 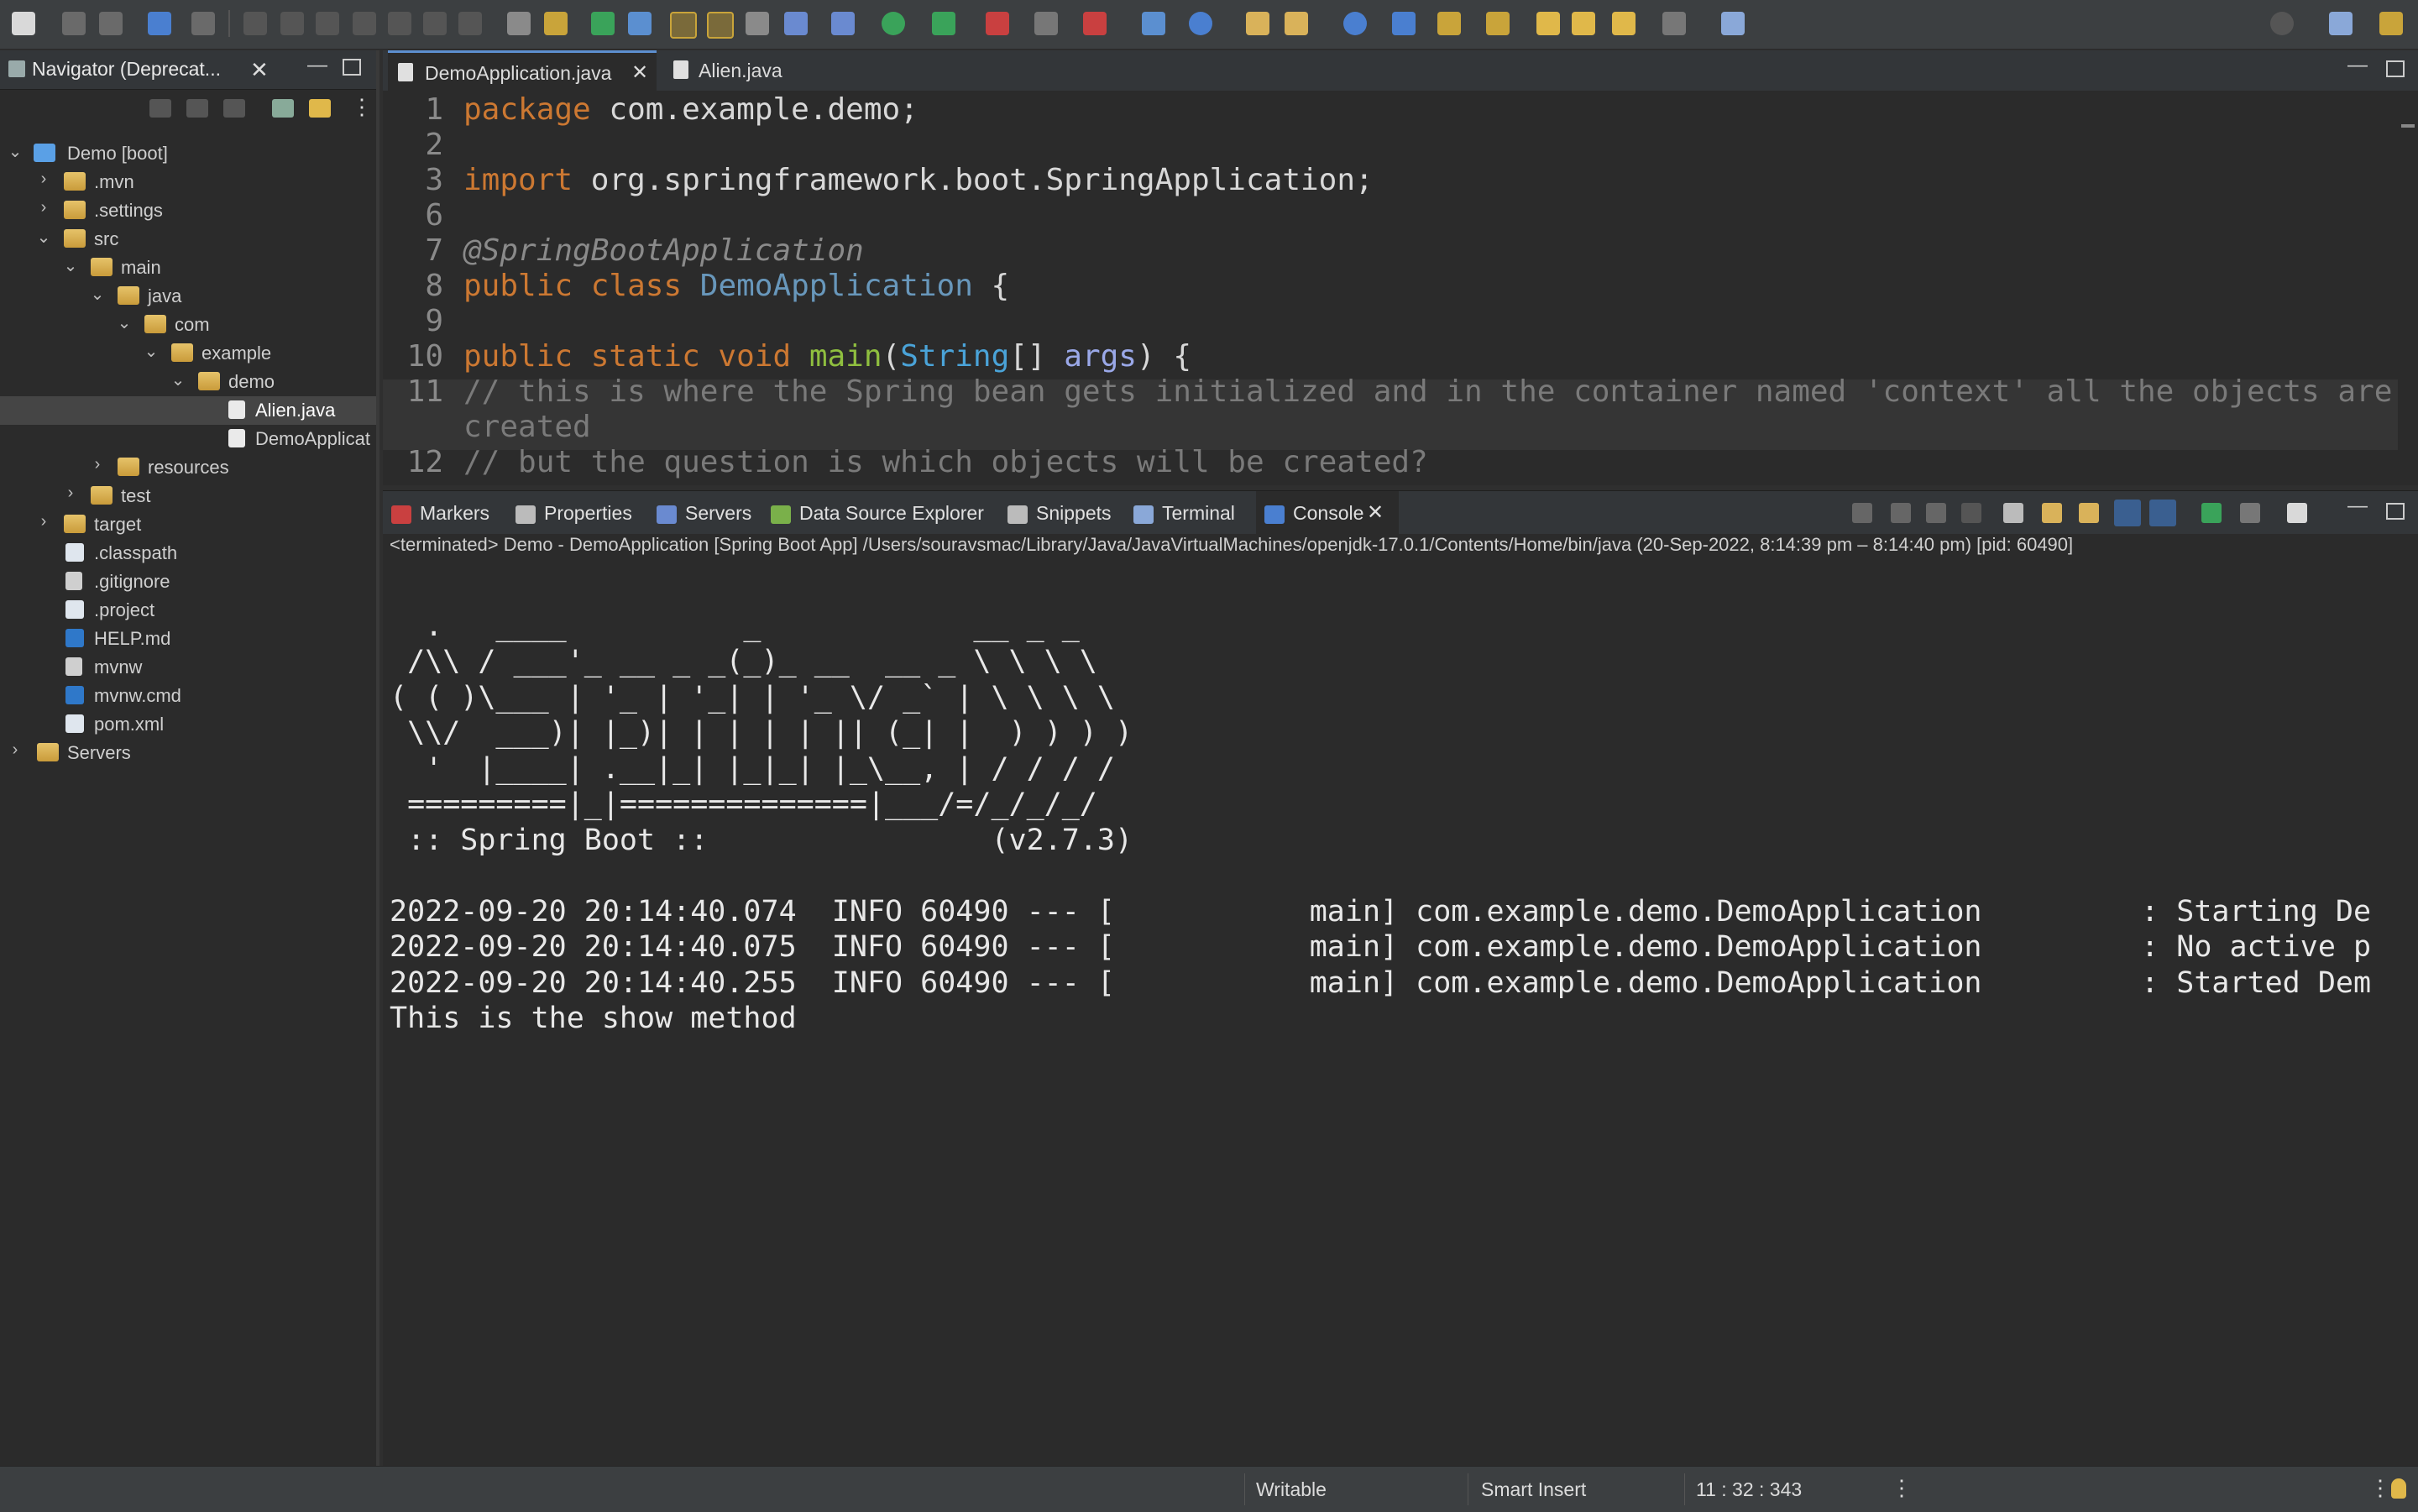 What do you see at coordinates (1400, 110) in the screenshot?
I see `code-line: 1 package com.example.demo;` at bounding box center [1400, 110].